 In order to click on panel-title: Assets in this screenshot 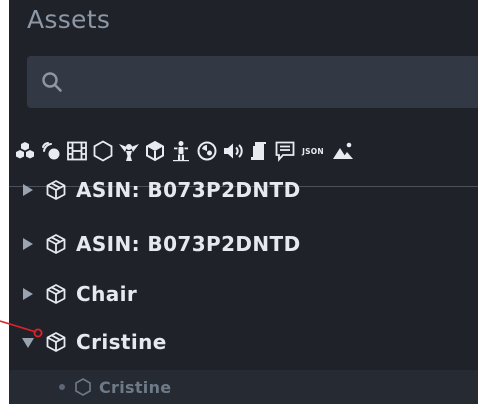, I will do `click(69, 19)`.